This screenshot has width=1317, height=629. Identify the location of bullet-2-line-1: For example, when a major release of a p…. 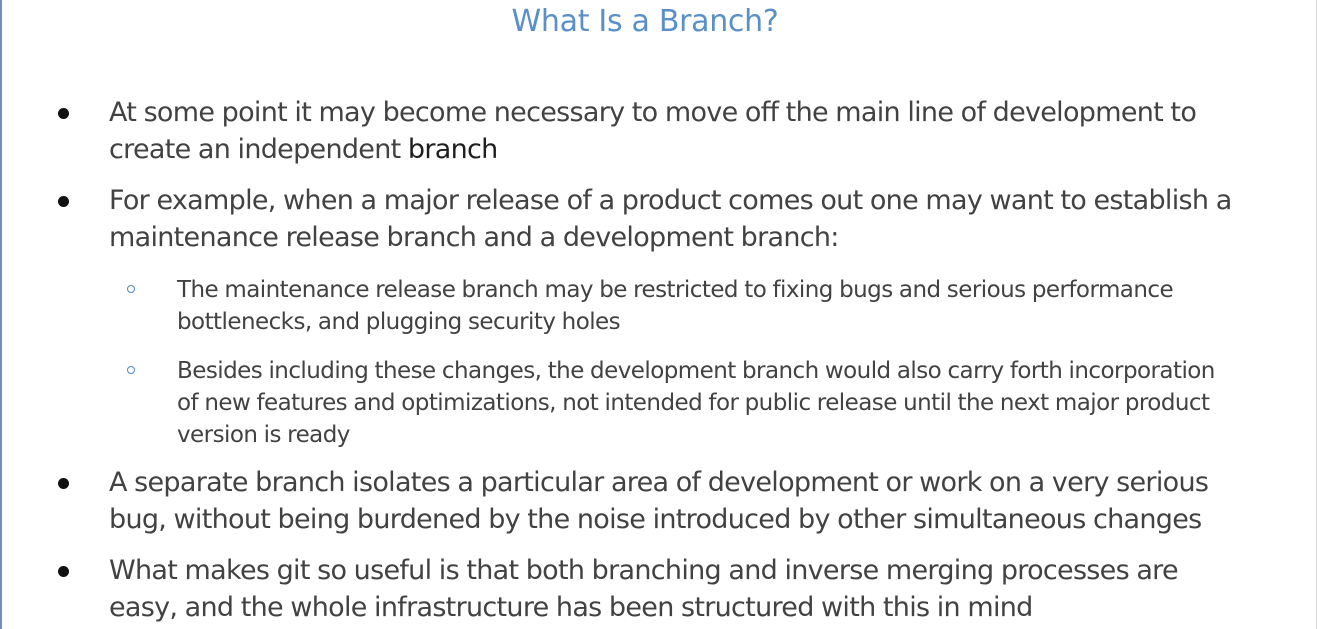
(670, 200).